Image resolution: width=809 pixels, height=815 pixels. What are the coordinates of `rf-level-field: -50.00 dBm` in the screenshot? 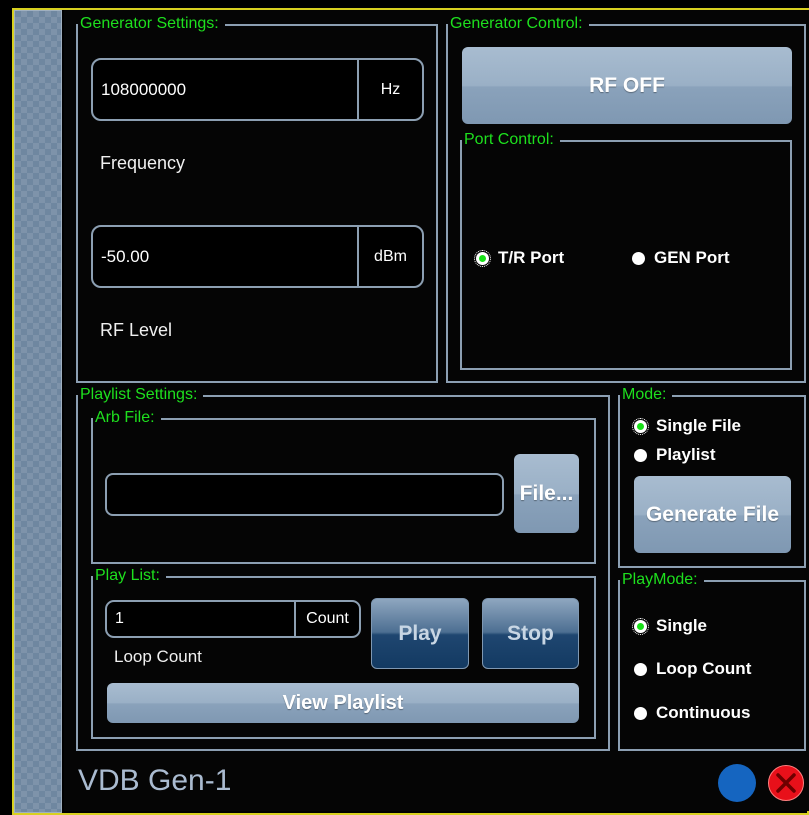 It's located at (257, 256).